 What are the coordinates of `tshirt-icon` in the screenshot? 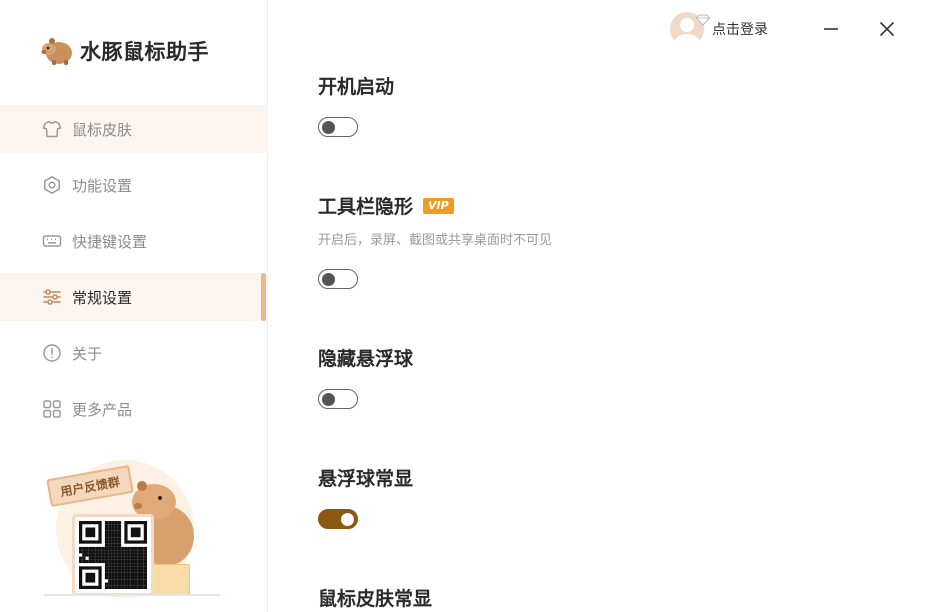 It's located at (52, 129).